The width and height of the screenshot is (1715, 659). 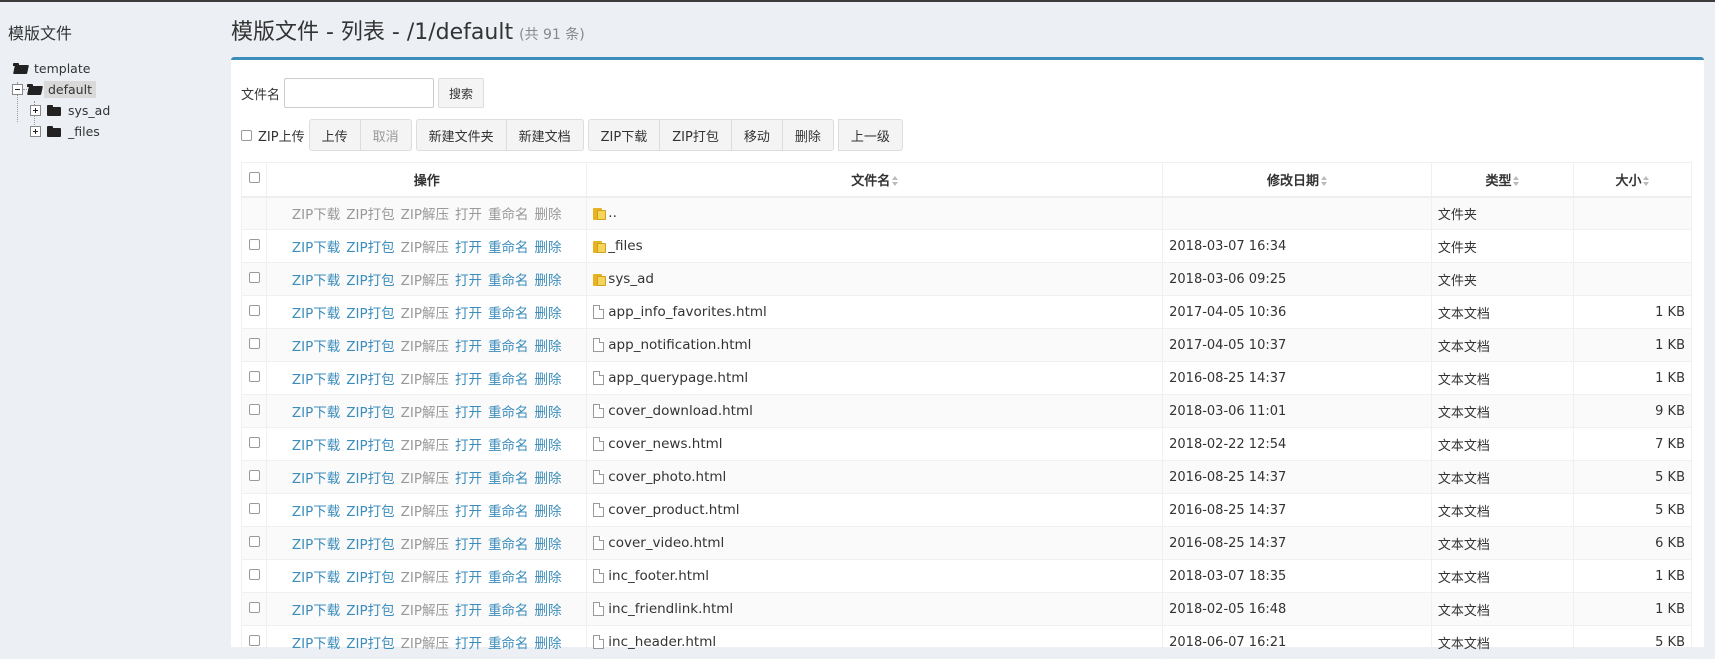 I want to click on file-name-cell: sys_ad, so click(x=875, y=279).